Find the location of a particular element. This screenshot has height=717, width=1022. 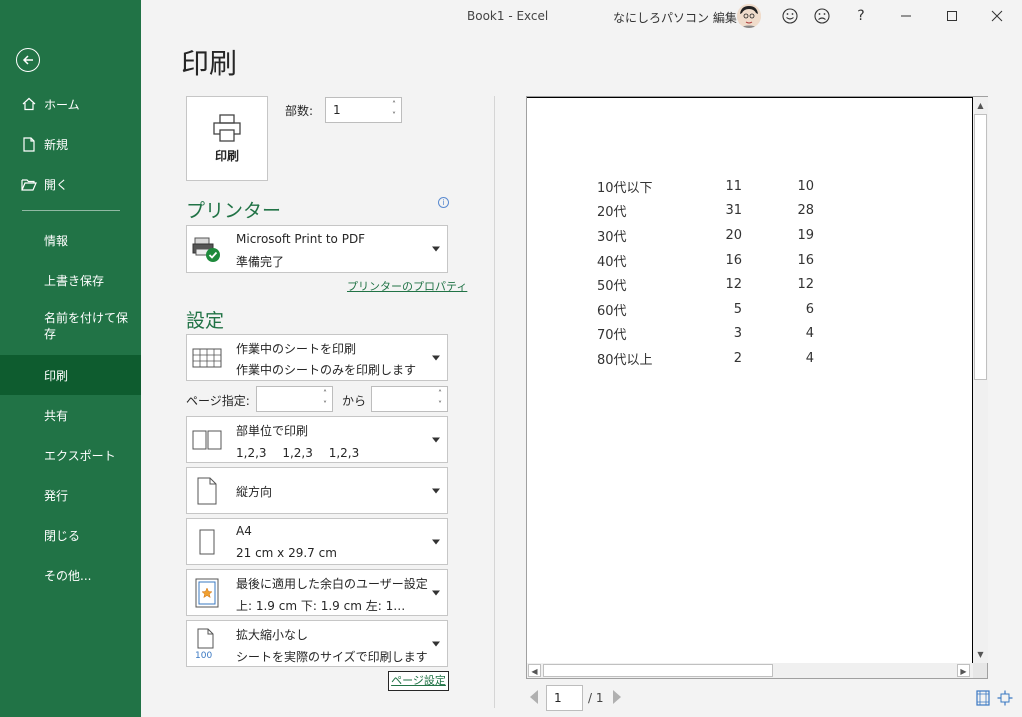

pages-from-input: ˄ ˅ is located at coordinates (294, 399).